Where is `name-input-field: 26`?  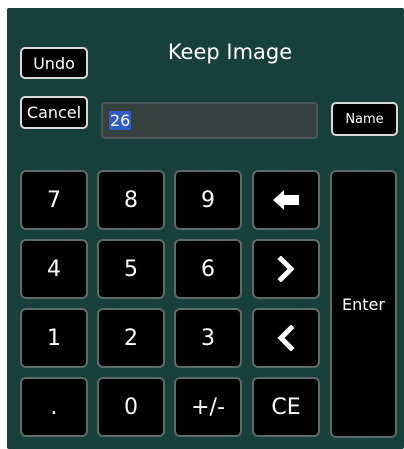
name-input-field: 26 is located at coordinates (209, 120).